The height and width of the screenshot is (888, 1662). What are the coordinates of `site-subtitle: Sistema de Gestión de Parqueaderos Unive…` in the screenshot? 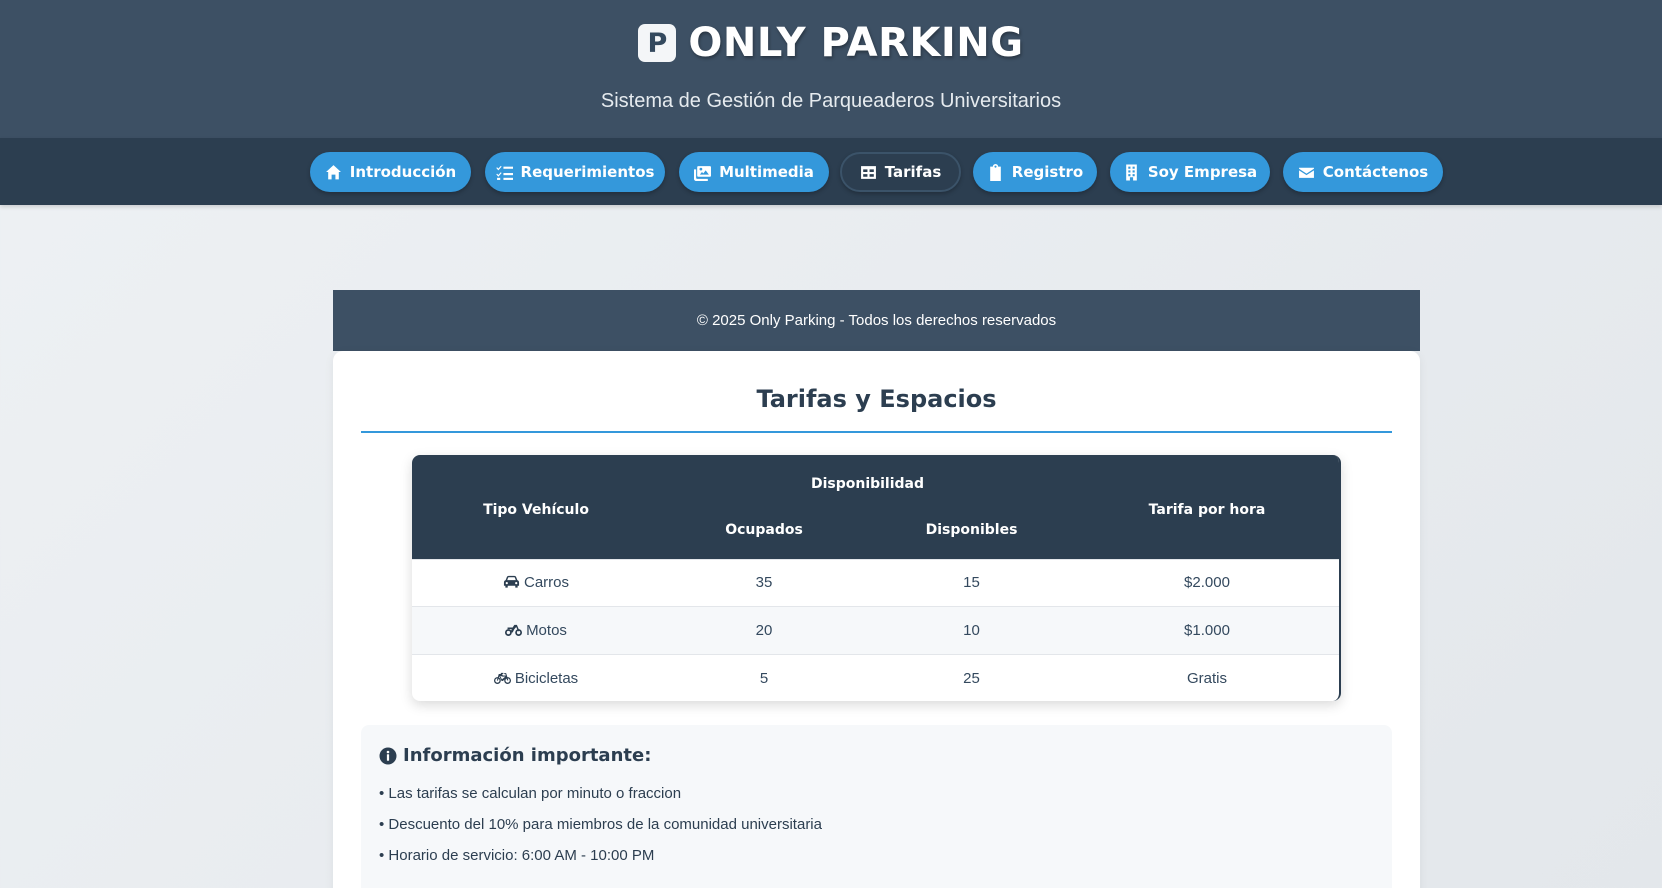 It's located at (831, 101).